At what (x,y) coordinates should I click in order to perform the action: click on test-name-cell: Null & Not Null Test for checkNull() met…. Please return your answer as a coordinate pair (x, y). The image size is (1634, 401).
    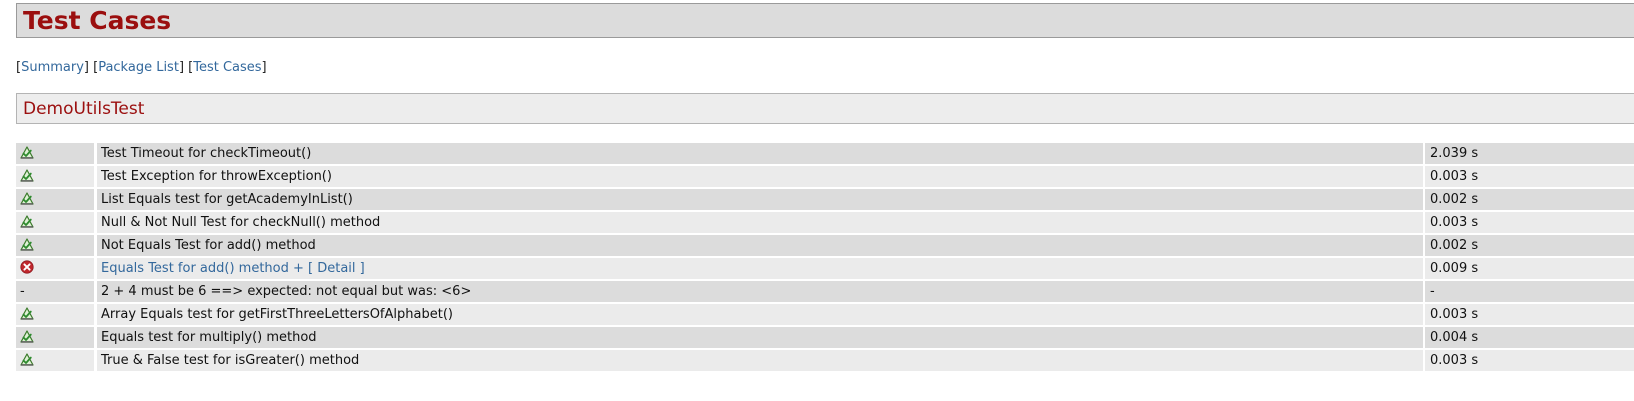
    Looking at the image, I should click on (760, 222).